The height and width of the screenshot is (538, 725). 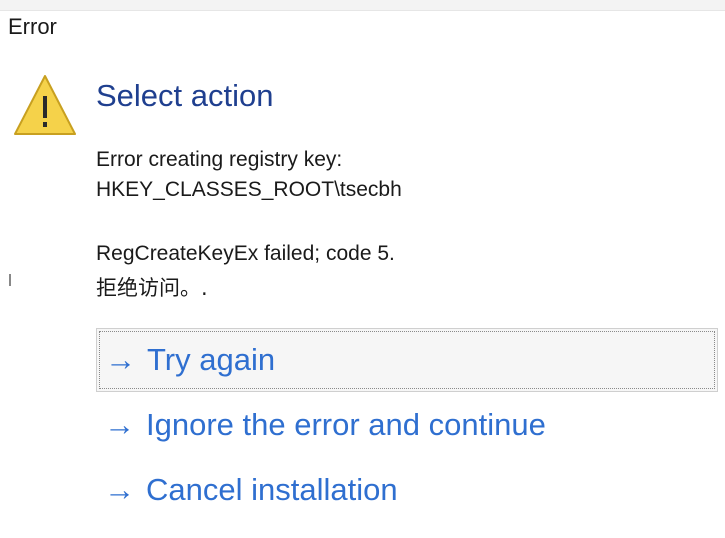 What do you see at coordinates (245, 253) in the screenshot?
I see `error-message-line-3: RegCreateKeyEx failed; code 5.` at bounding box center [245, 253].